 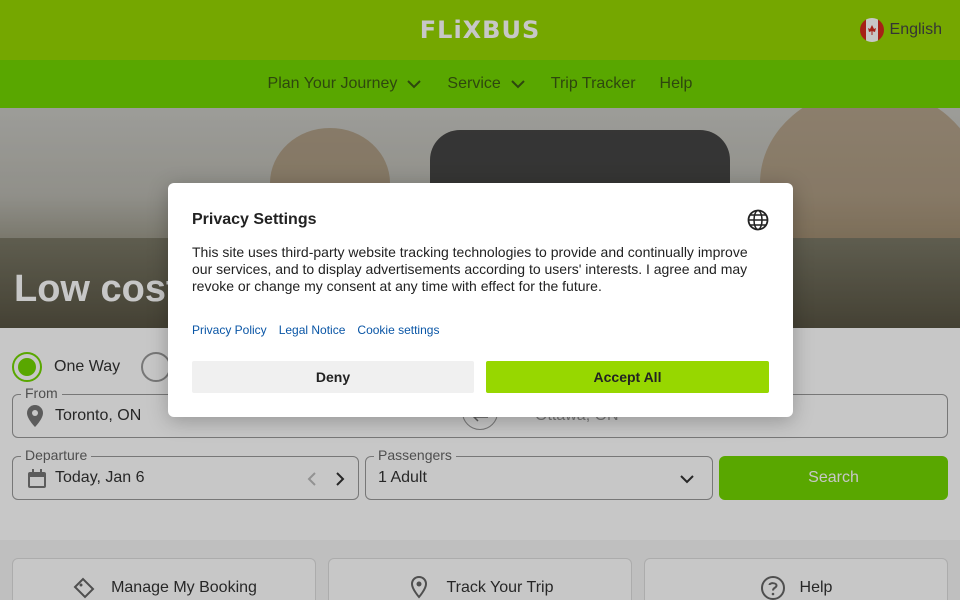 What do you see at coordinates (312, 330) in the screenshot?
I see `legal-notice-link: Legal Notice` at bounding box center [312, 330].